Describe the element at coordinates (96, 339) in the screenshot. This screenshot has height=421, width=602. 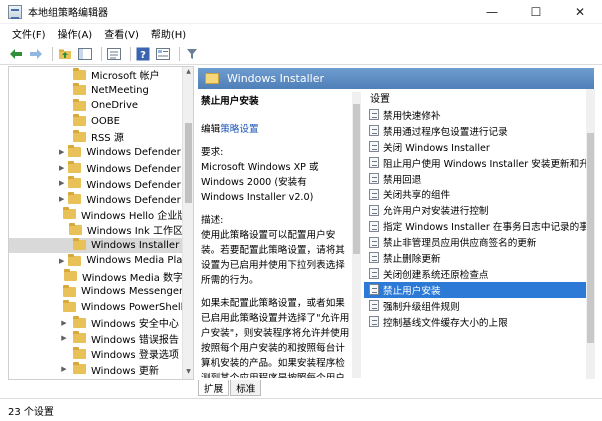
I see `tree-item: ▶ Windows 错误报告` at that location.